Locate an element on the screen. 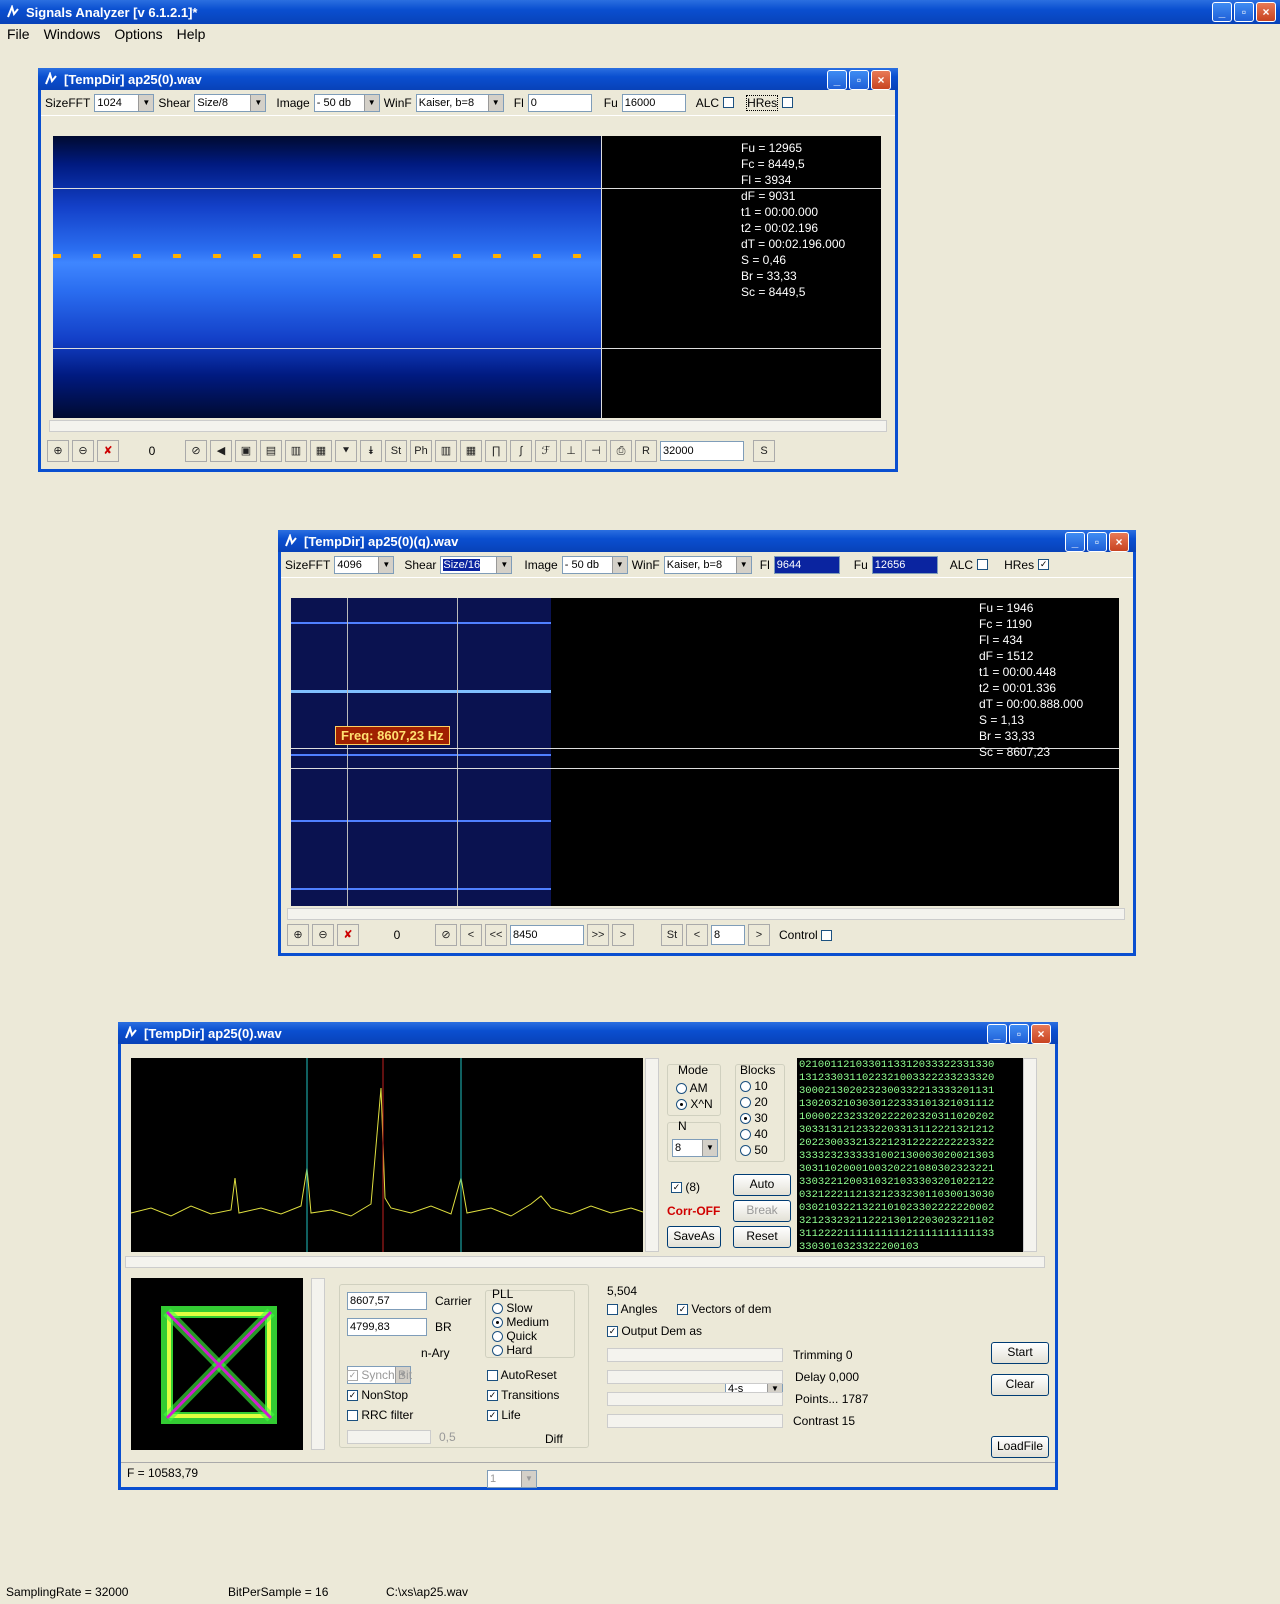 Image resolution: width=1280 pixels, height=1604 pixels. menu-options: Options is located at coordinates (138, 34).